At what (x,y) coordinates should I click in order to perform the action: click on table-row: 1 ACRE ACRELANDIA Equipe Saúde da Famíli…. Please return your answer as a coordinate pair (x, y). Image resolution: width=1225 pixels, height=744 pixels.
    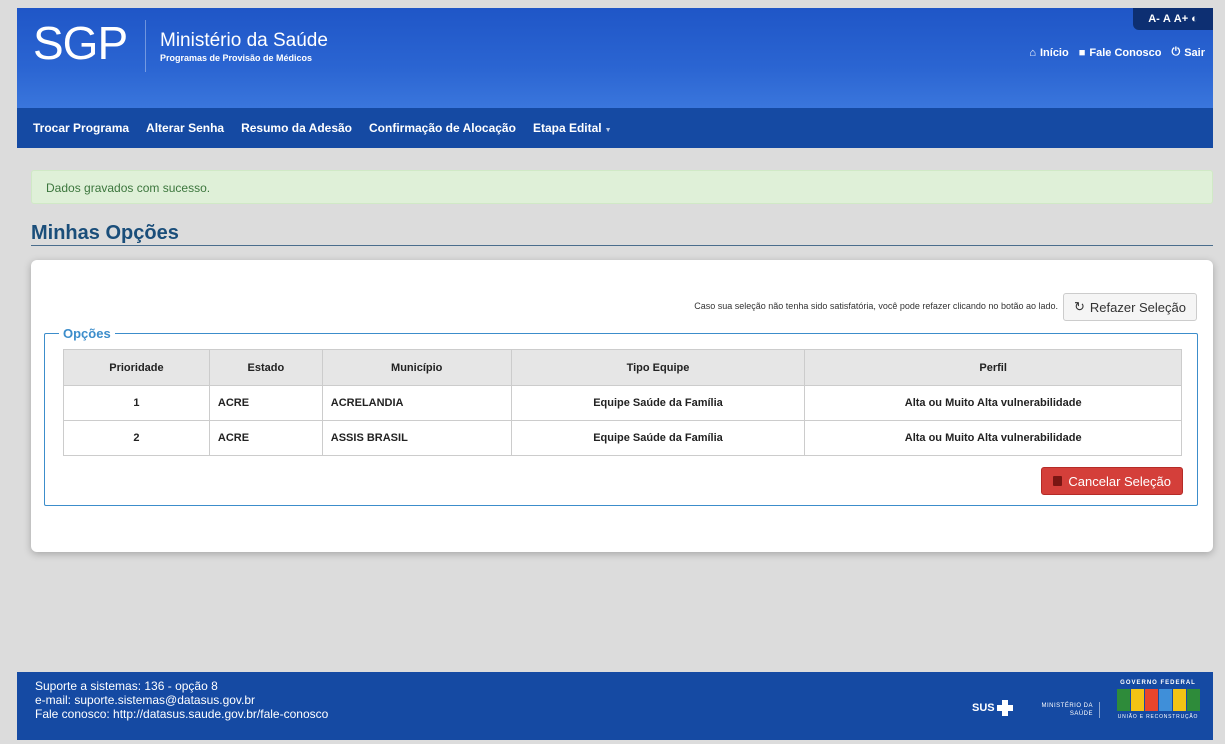
    Looking at the image, I should click on (622, 403).